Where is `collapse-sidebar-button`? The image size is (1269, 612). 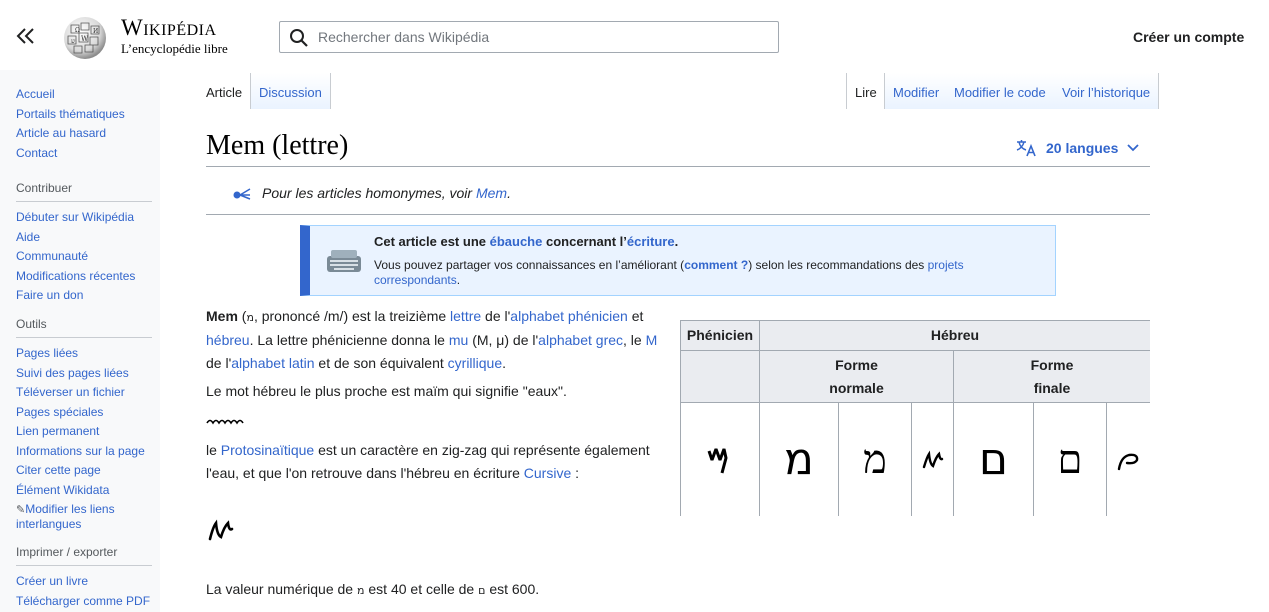 collapse-sidebar-button is located at coordinates (26, 36).